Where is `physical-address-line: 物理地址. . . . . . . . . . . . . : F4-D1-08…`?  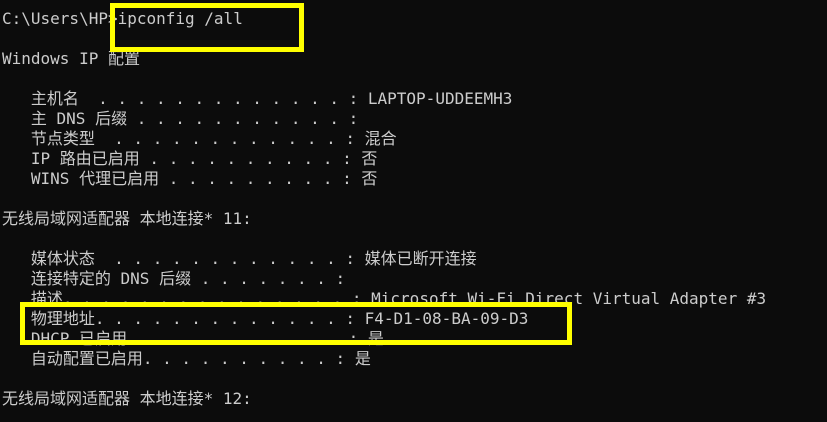
physical-address-line: 物理地址. . . . . . . . . . . . . : F4-D1-08… is located at coordinates (265, 318).